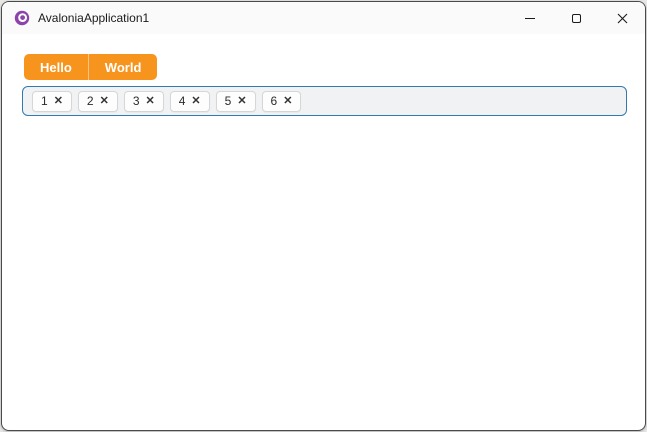 The width and height of the screenshot is (647, 432). What do you see at coordinates (56, 67) in the screenshot?
I see `tab-hello: Hello` at bounding box center [56, 67].